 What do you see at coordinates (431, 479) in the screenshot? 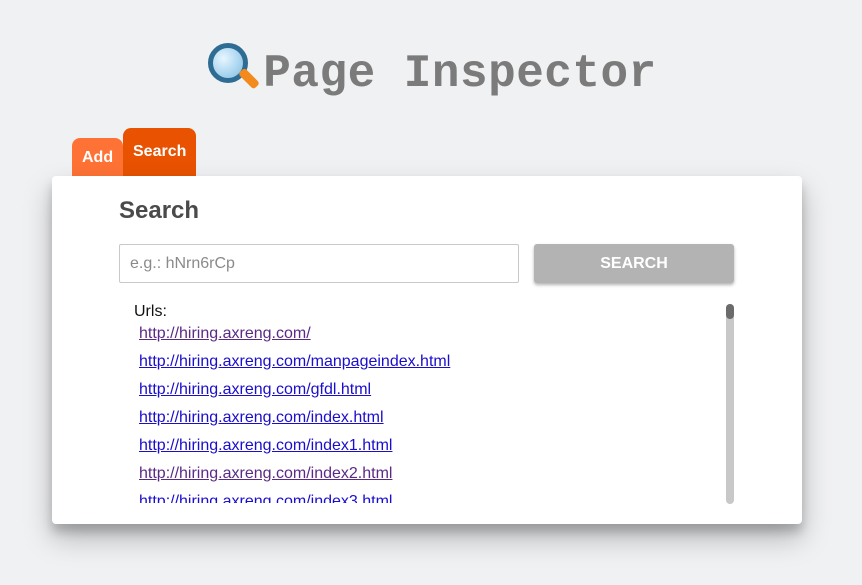
I see `list-item: http://hiring.axreng.com/index2.html` at bounding box center [431, 479].